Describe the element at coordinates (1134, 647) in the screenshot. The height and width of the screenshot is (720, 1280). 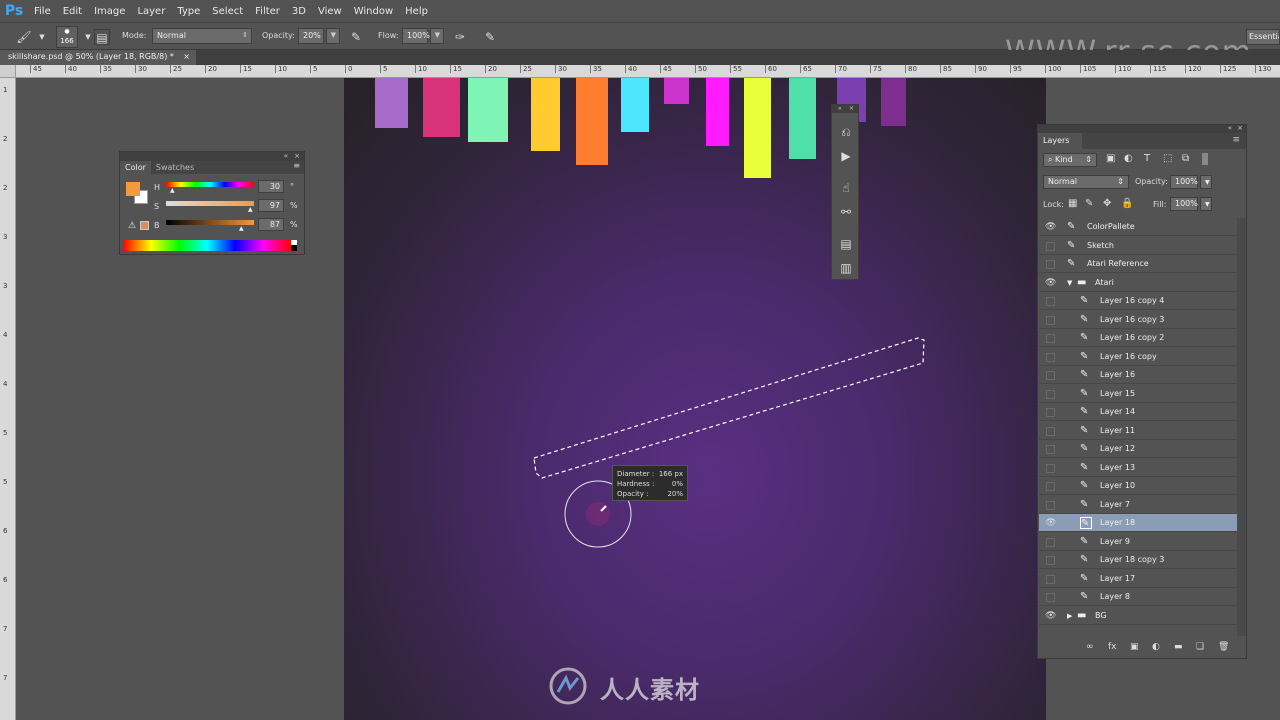
I see `add-mask-icon: ▣` at that location.